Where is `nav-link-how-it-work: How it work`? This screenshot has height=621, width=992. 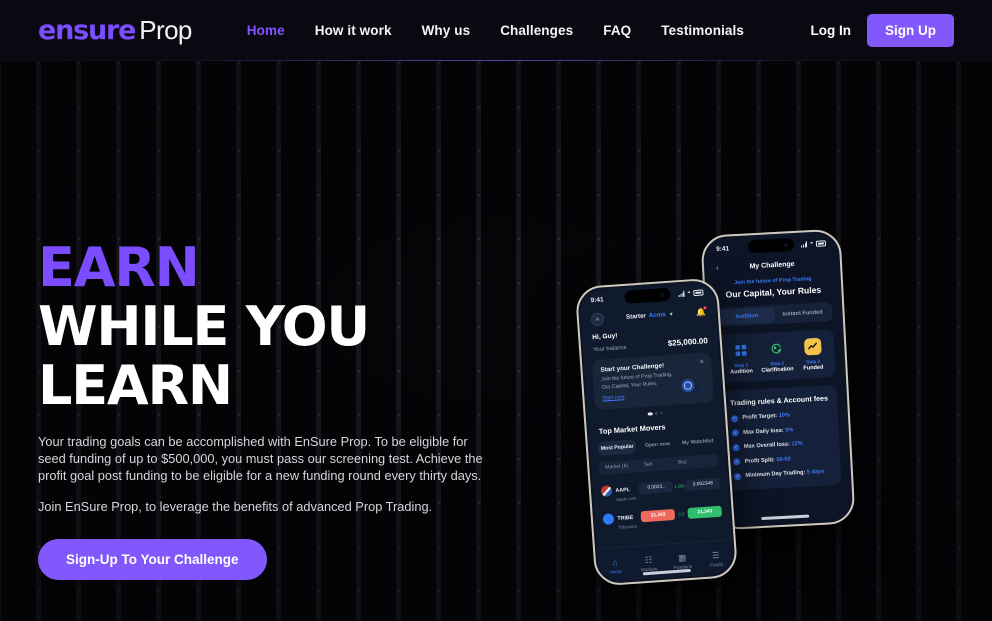 nav-link-how-it-work: How it work is located at coordinates (353, 30).